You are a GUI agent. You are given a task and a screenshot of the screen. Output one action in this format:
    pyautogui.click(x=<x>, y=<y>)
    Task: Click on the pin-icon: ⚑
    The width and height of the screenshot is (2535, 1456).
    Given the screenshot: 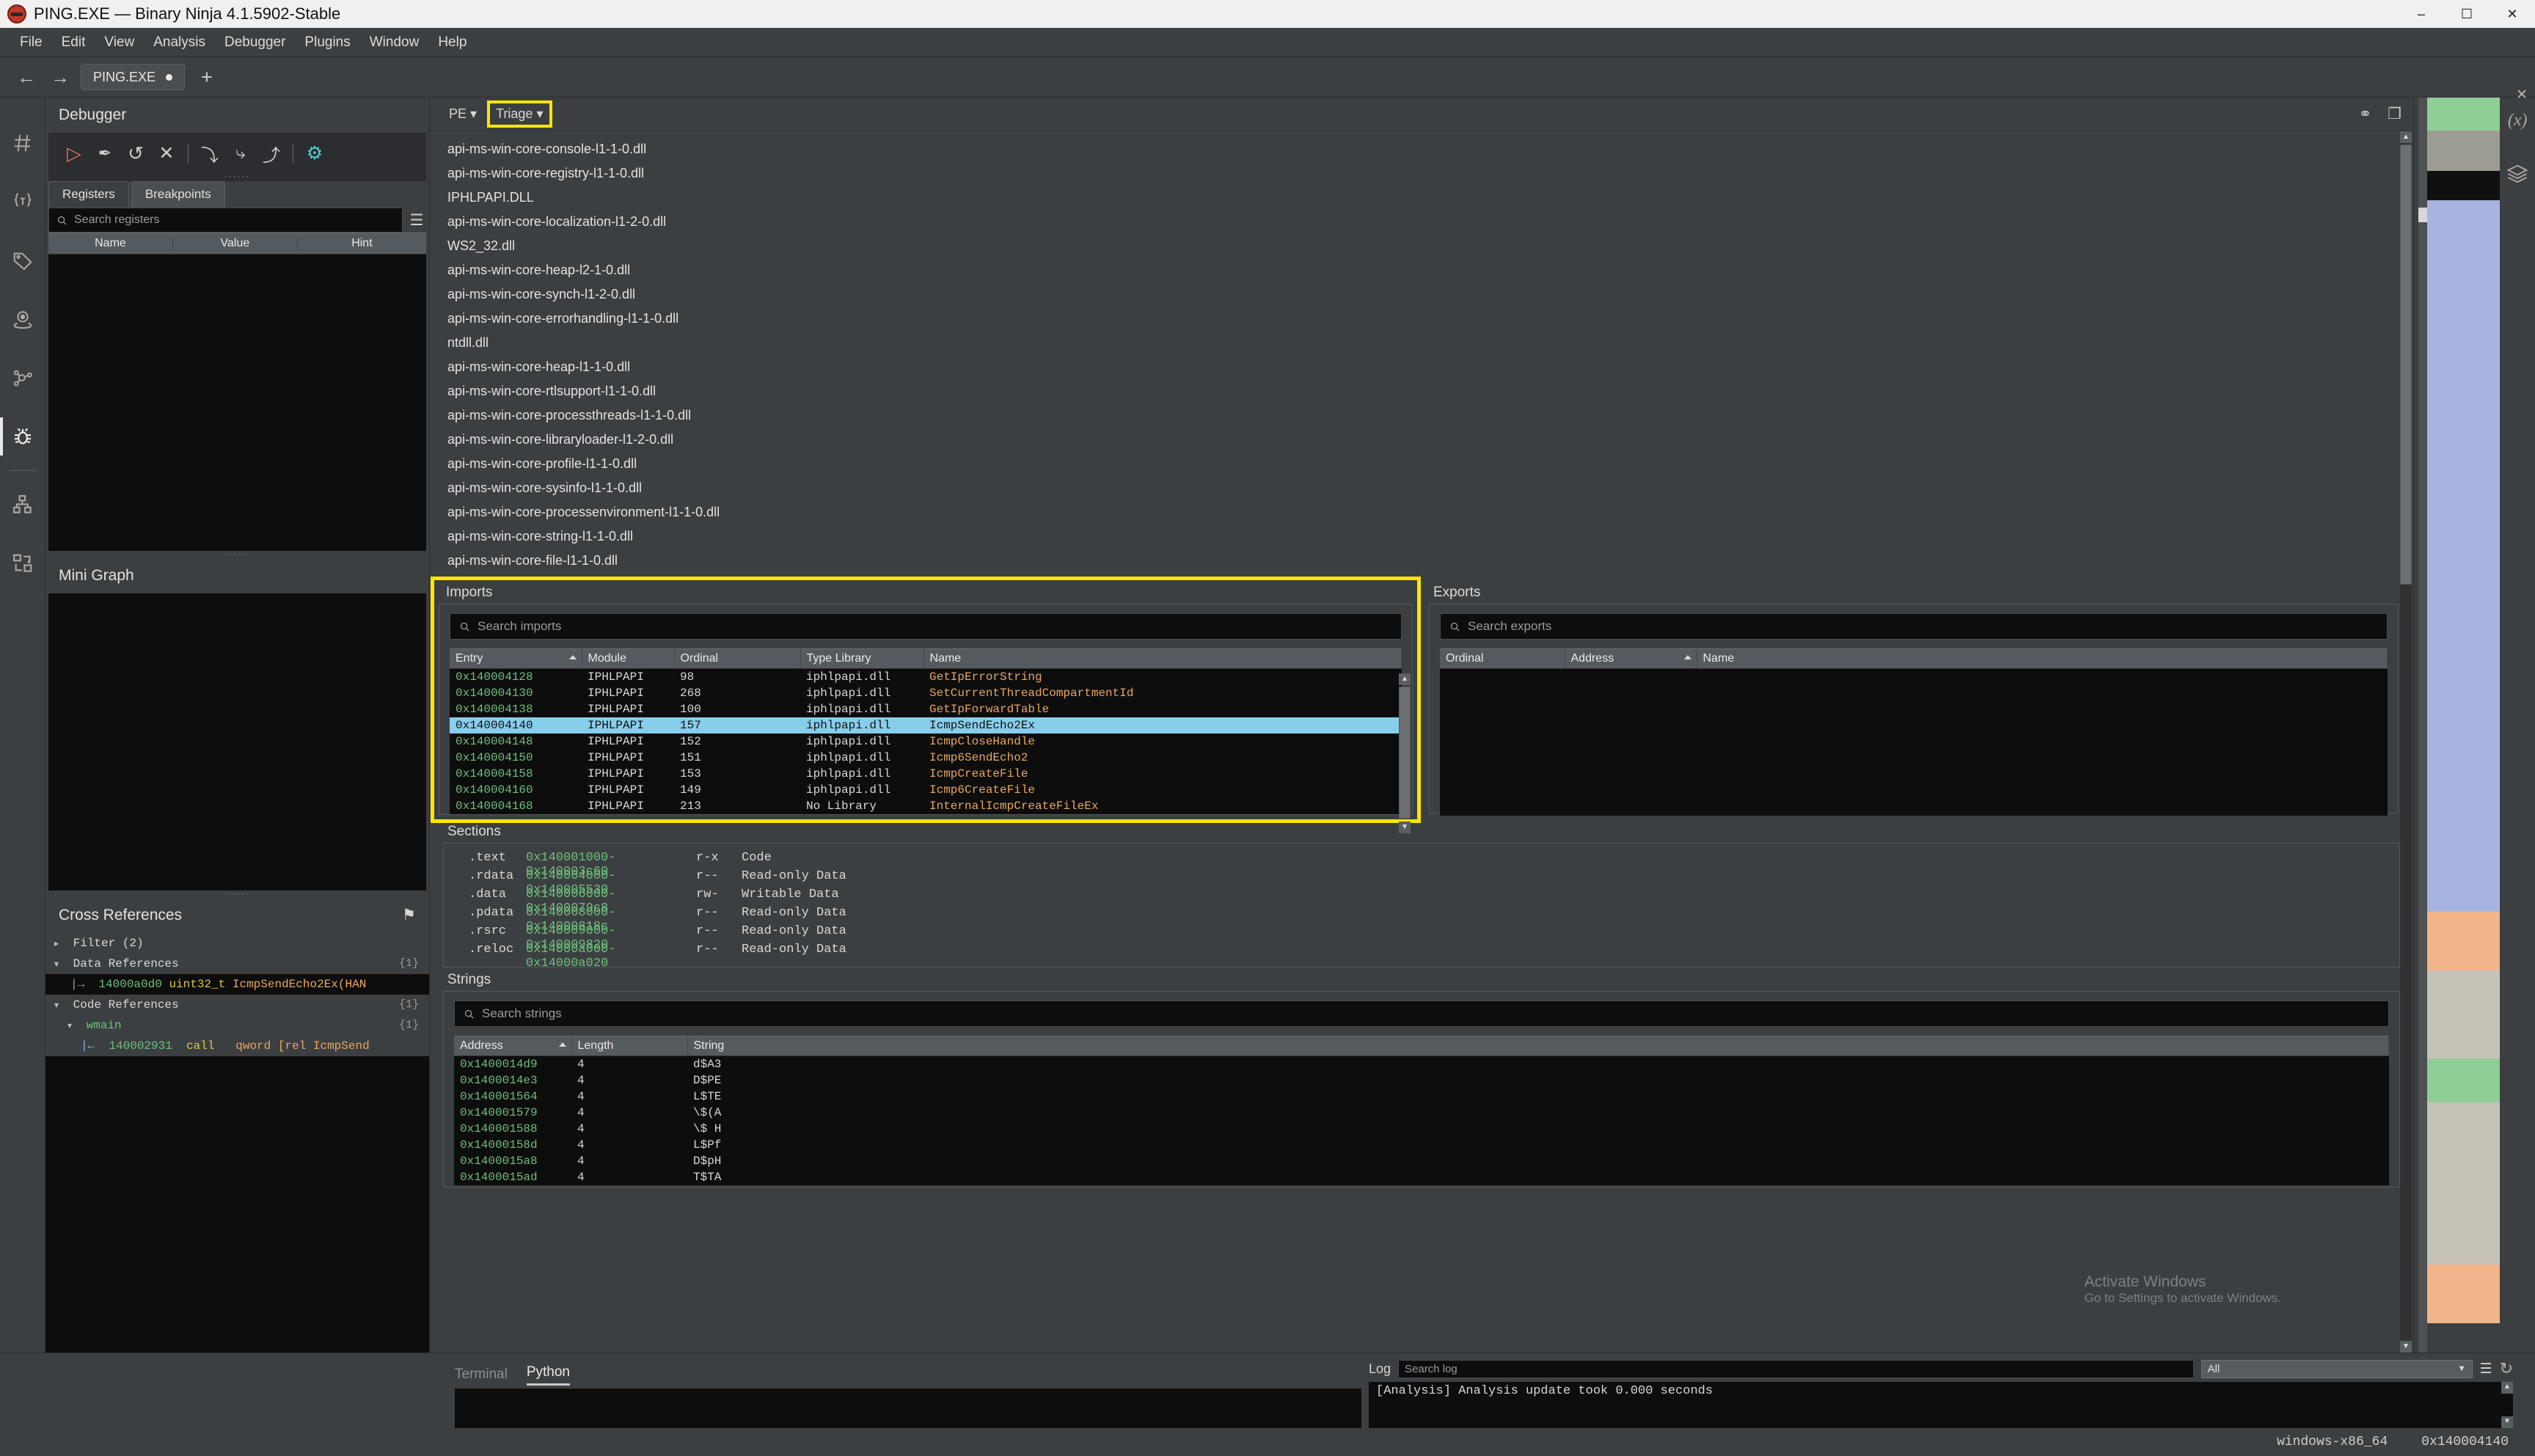 What is the action you would take?
    pyautogui.click(x=409, y=915)
    